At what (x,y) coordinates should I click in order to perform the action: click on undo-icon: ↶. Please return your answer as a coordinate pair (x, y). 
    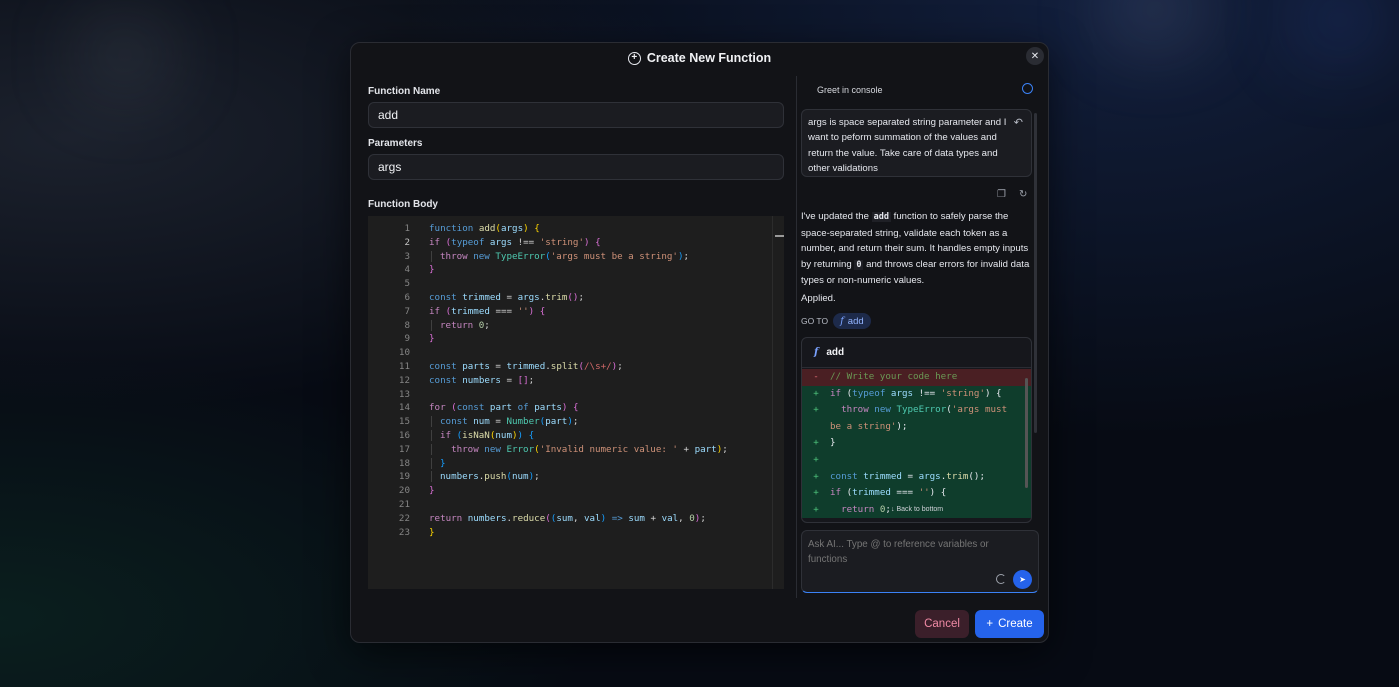
    Looking at the image, I should click on (1018, 123).